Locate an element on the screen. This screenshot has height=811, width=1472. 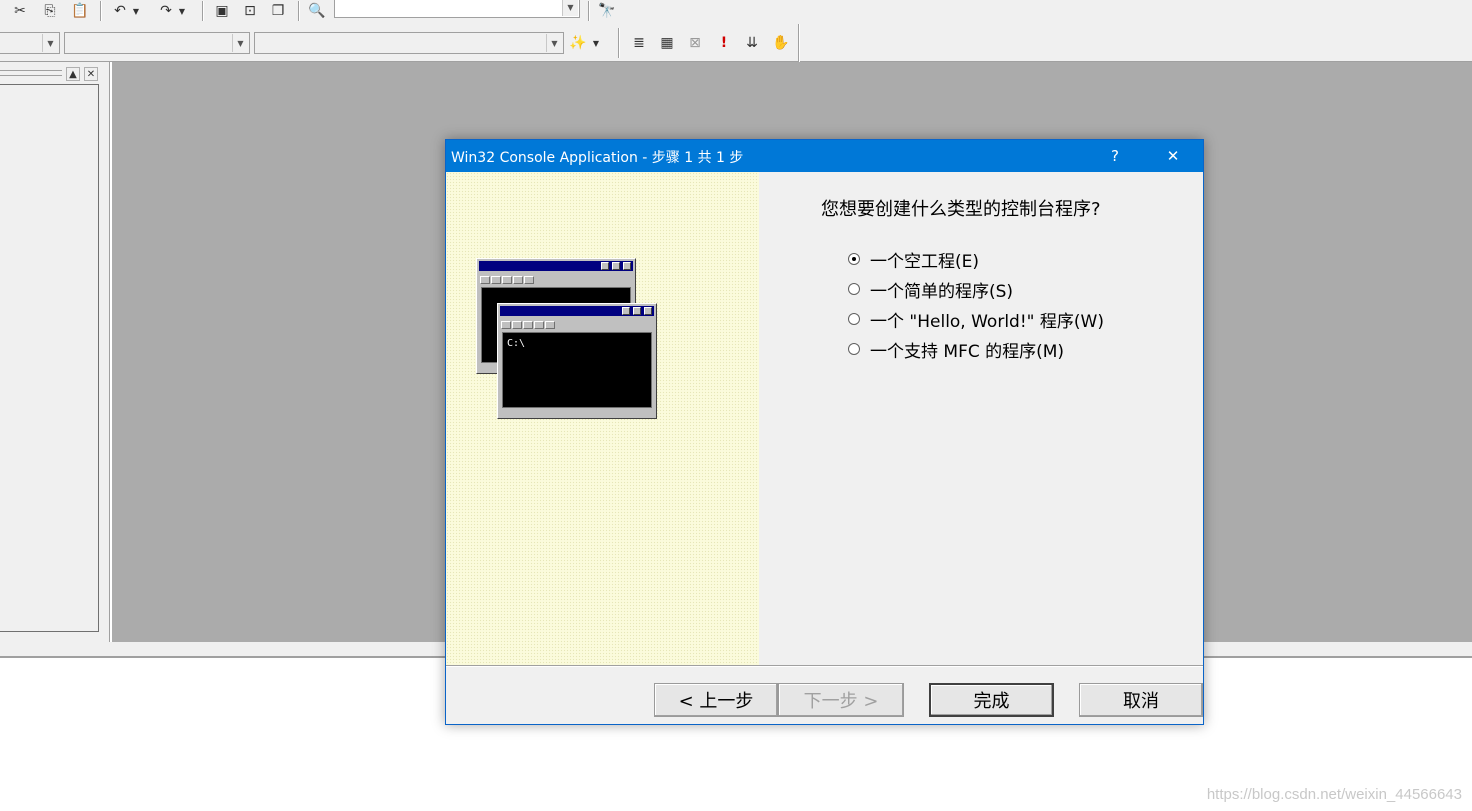
go-icon: ⇊ is located at coordinates (752, 43).